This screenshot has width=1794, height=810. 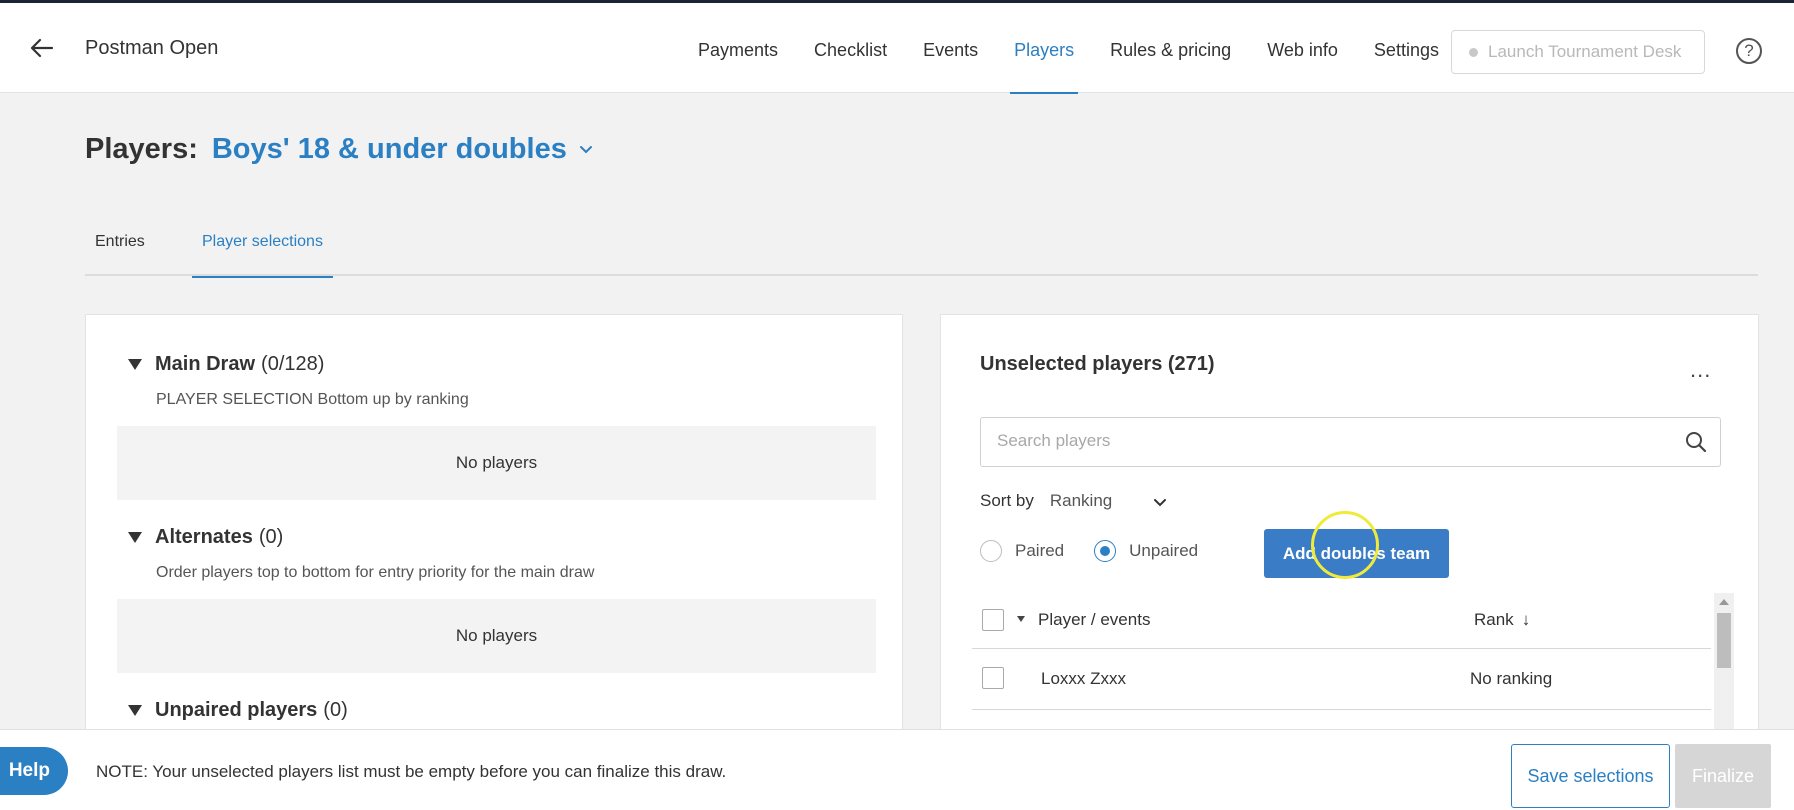 I want to click on sort-select: Ranking, so click(x=1081, y=501).